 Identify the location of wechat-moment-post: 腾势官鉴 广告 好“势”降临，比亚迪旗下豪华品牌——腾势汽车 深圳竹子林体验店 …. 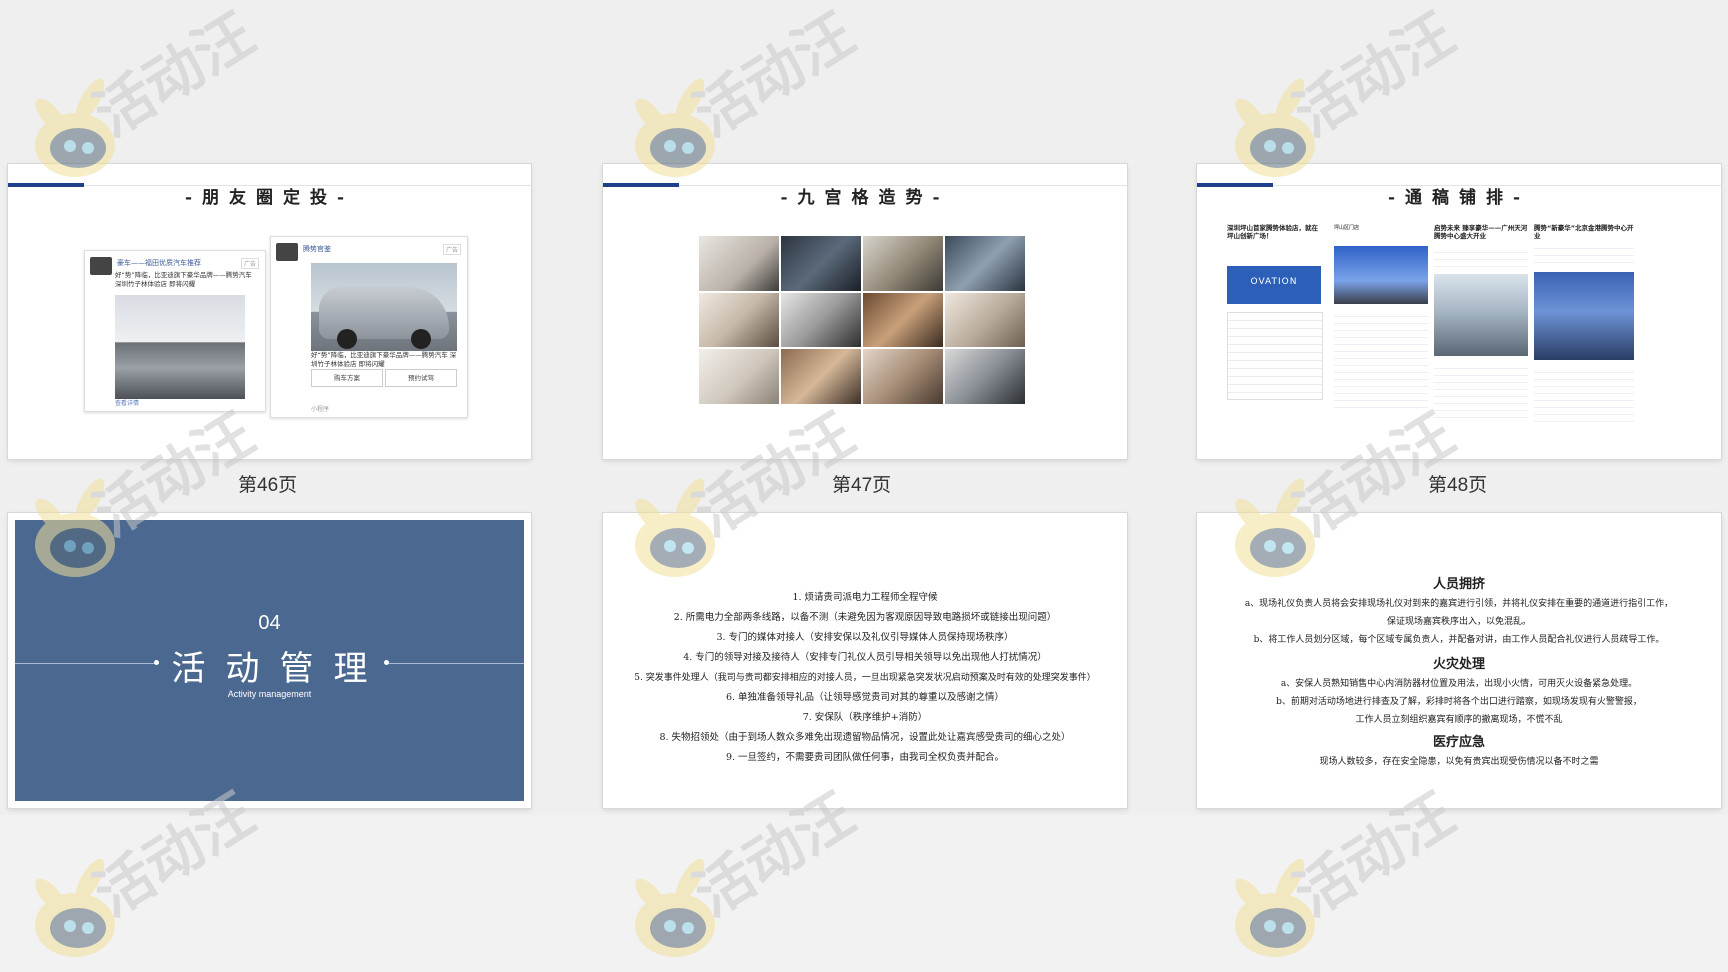
(369, 327).